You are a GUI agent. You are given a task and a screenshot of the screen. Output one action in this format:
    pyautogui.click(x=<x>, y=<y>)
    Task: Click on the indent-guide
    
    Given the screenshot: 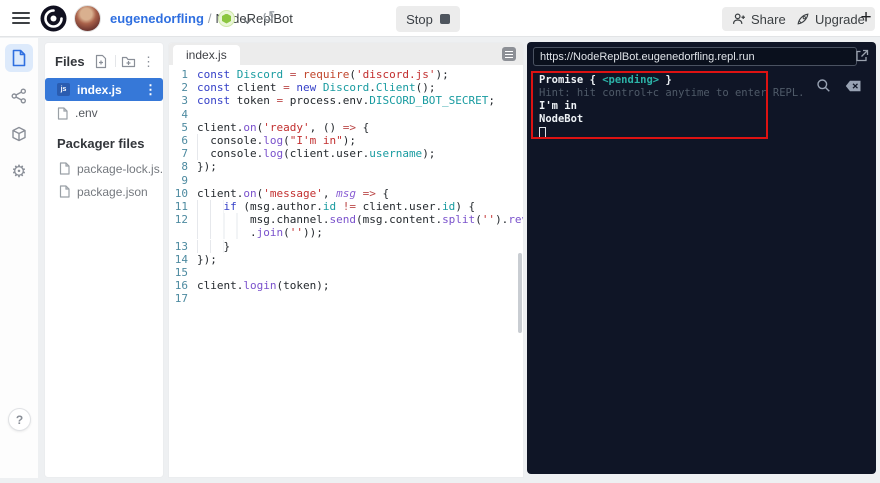 What is the action you would take?
    pyautogui.click(x=204, y=154)
    